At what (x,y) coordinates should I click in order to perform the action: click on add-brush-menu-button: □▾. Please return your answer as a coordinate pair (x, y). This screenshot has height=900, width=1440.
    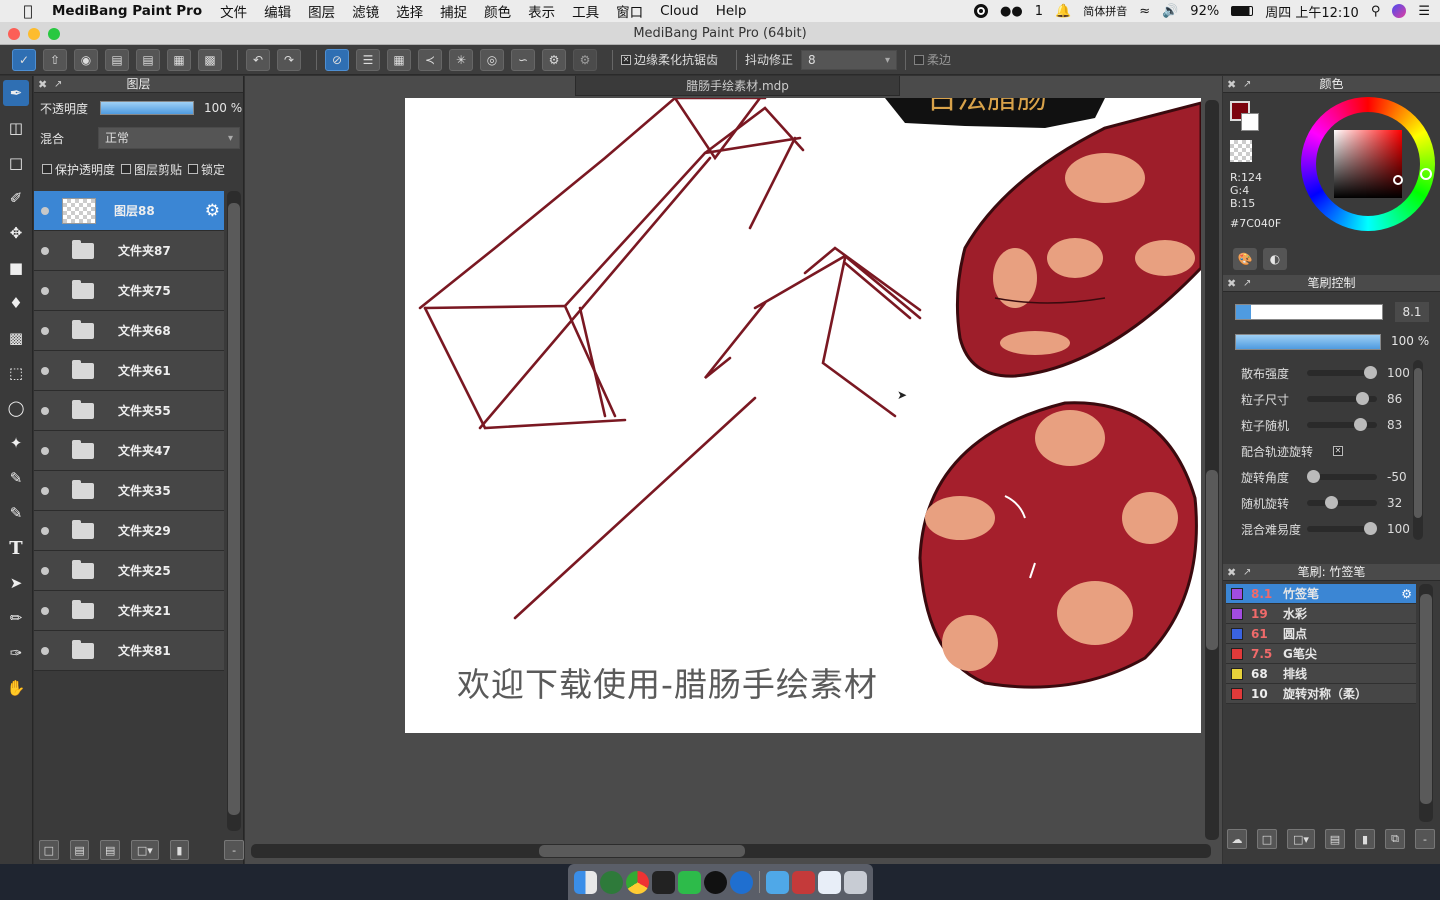
    Looking at the image, I should click on (1301, 839).